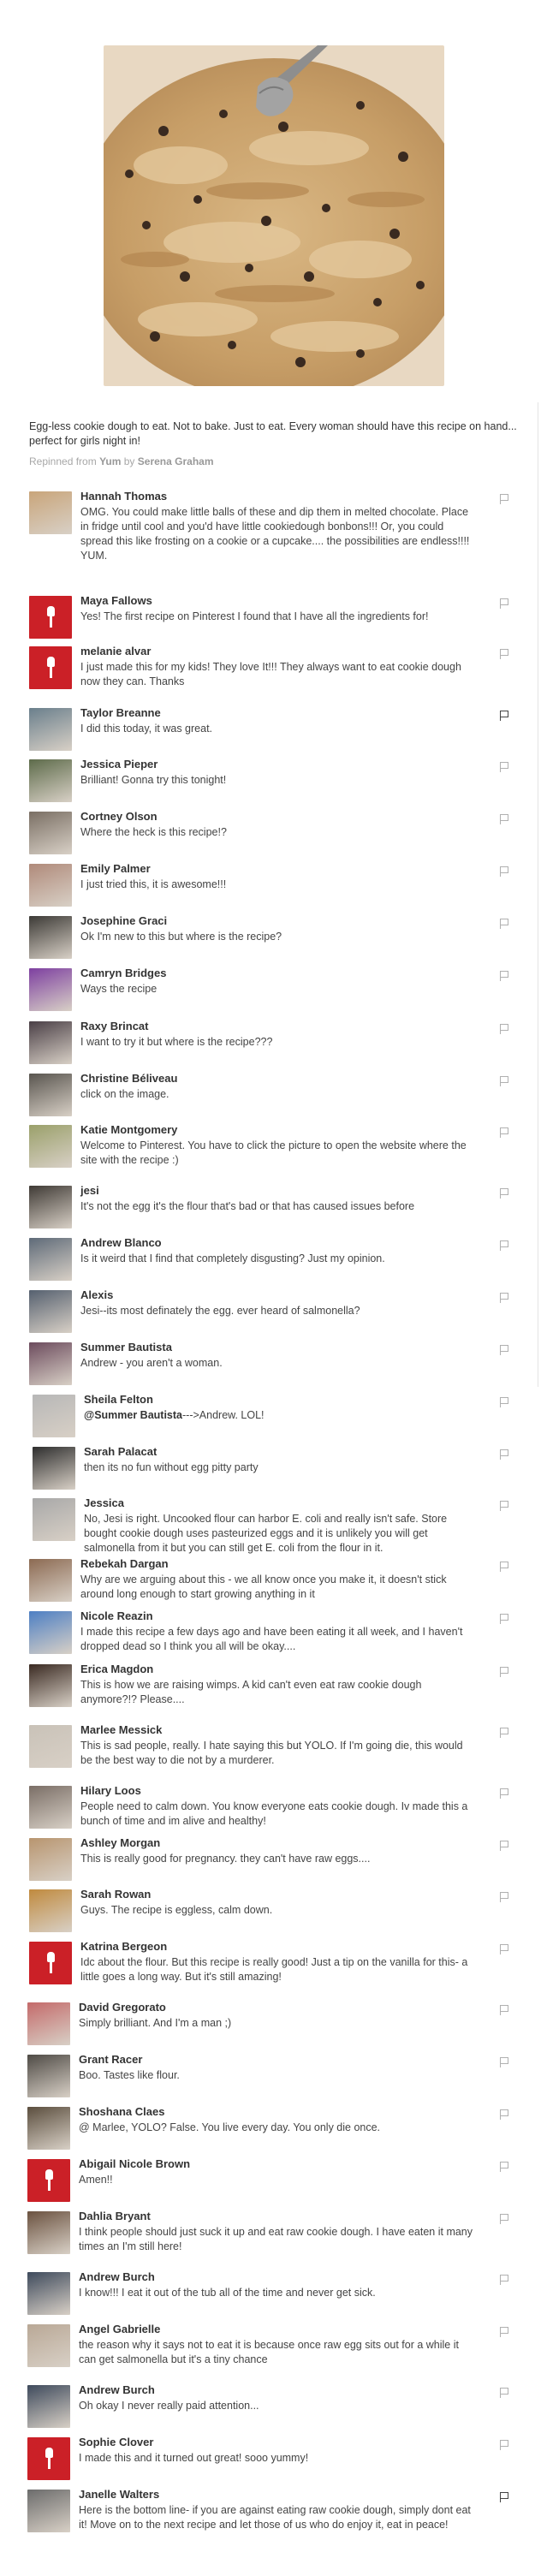  Describe the element at coordinates (110, 1790) in the screenshot. I see `commenter-name: Hilary Loos` at that location.